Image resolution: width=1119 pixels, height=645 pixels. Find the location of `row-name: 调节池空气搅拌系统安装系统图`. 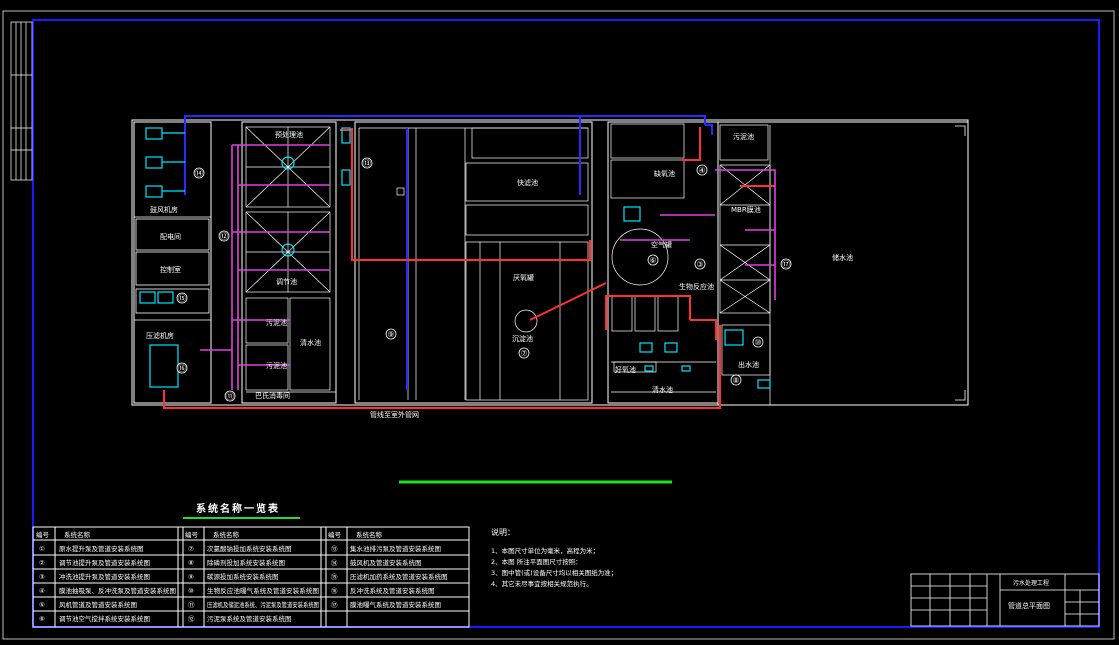

row-name: 调节池空气搅拌系统安装系统图 is located at coordinates (104, 618).